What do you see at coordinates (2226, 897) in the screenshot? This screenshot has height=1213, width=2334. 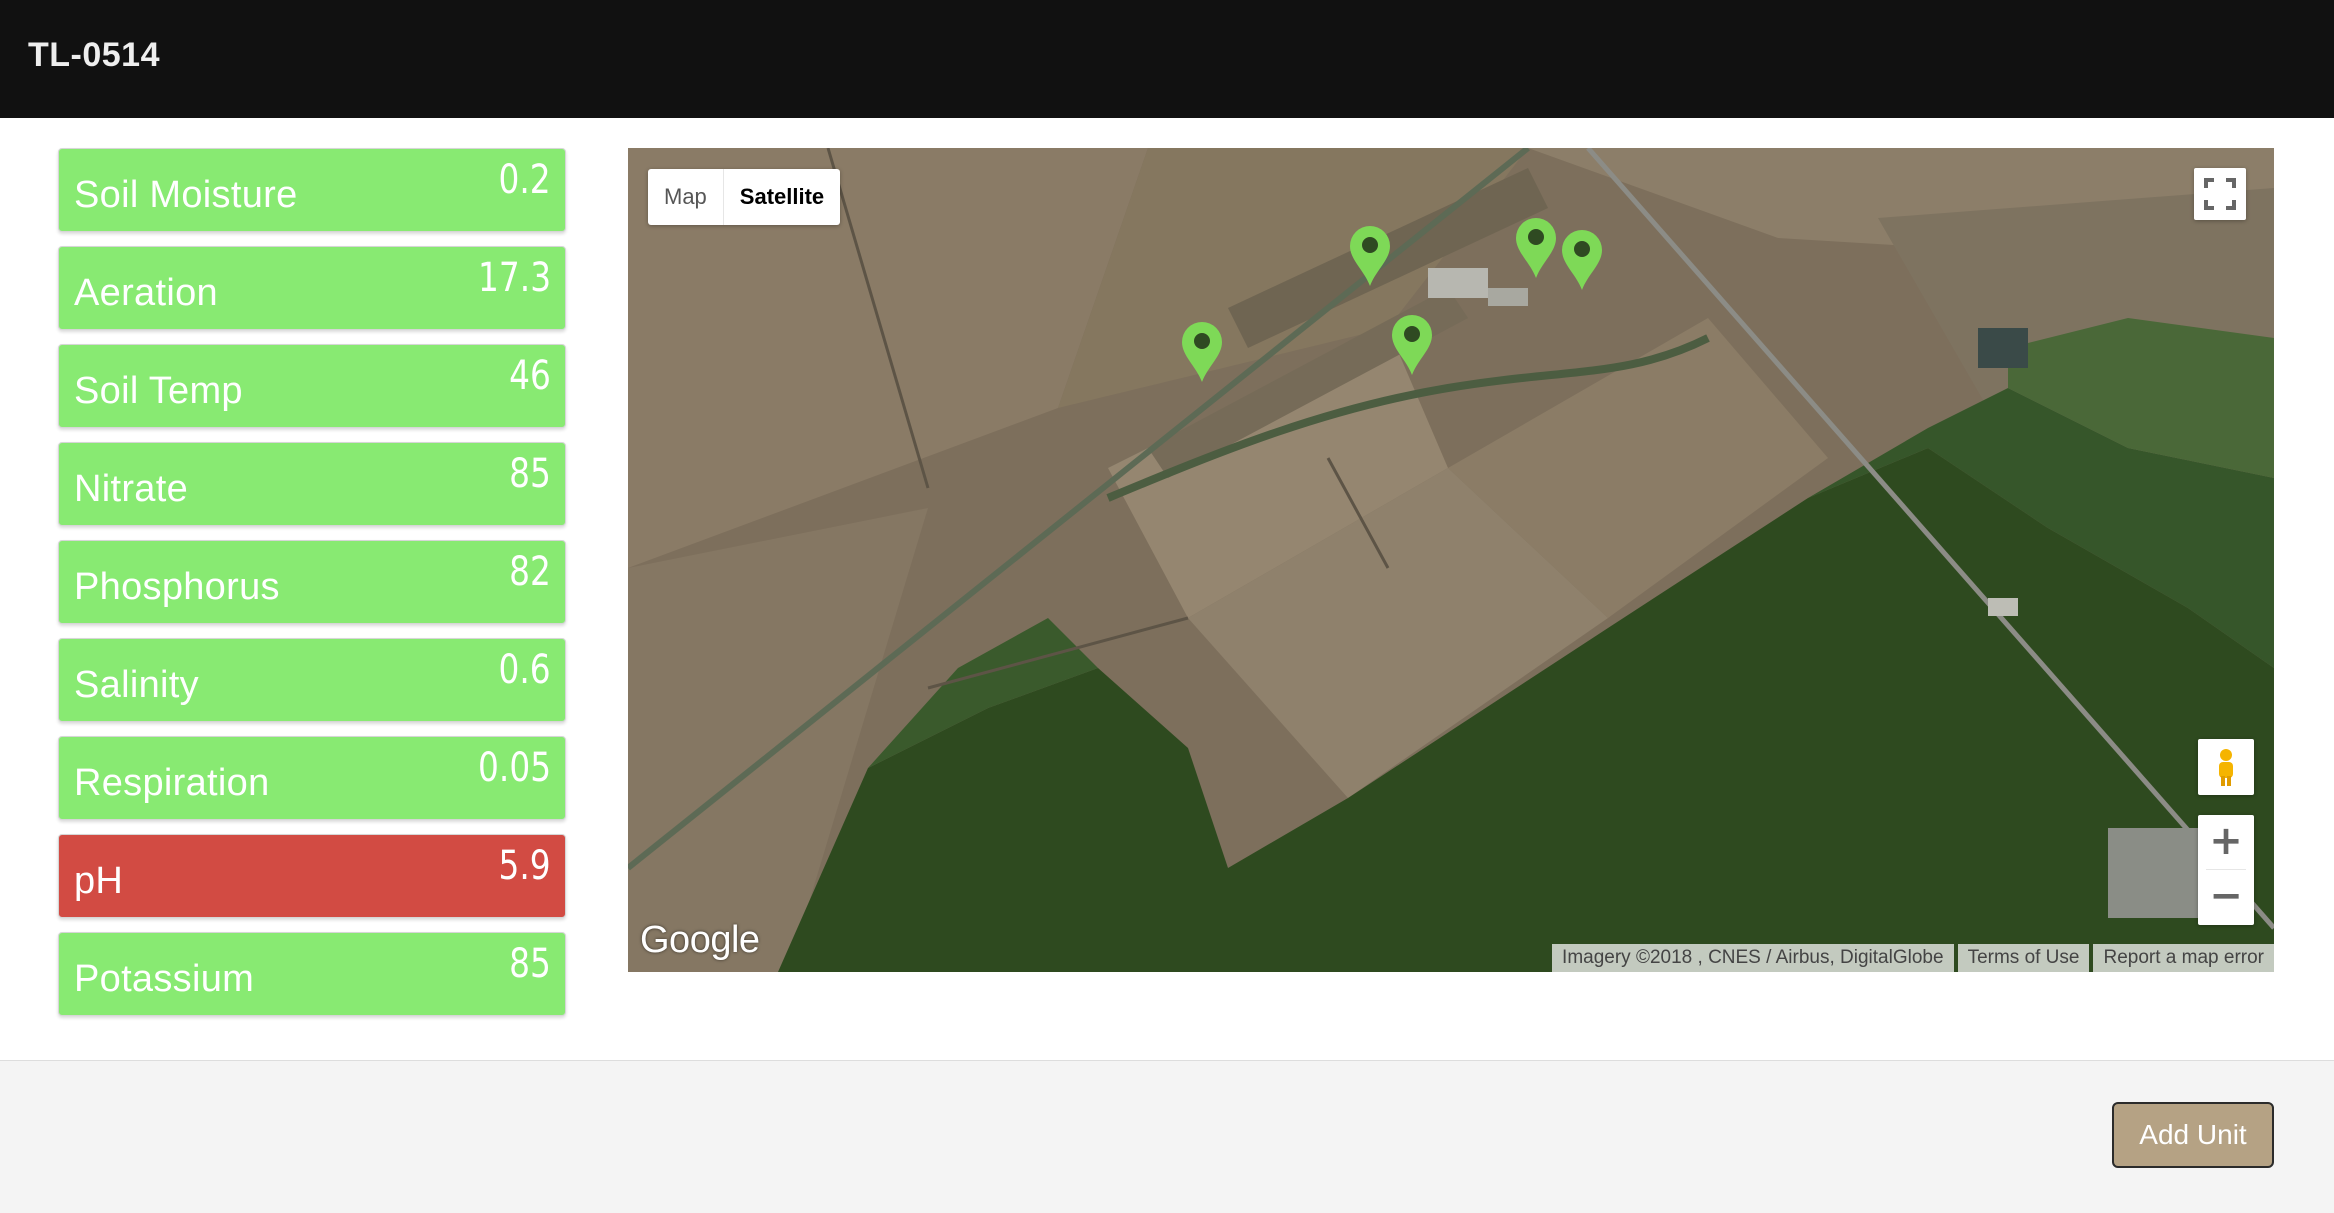 I see `zoom-out-button: −` at bounding box center [2226, 897].